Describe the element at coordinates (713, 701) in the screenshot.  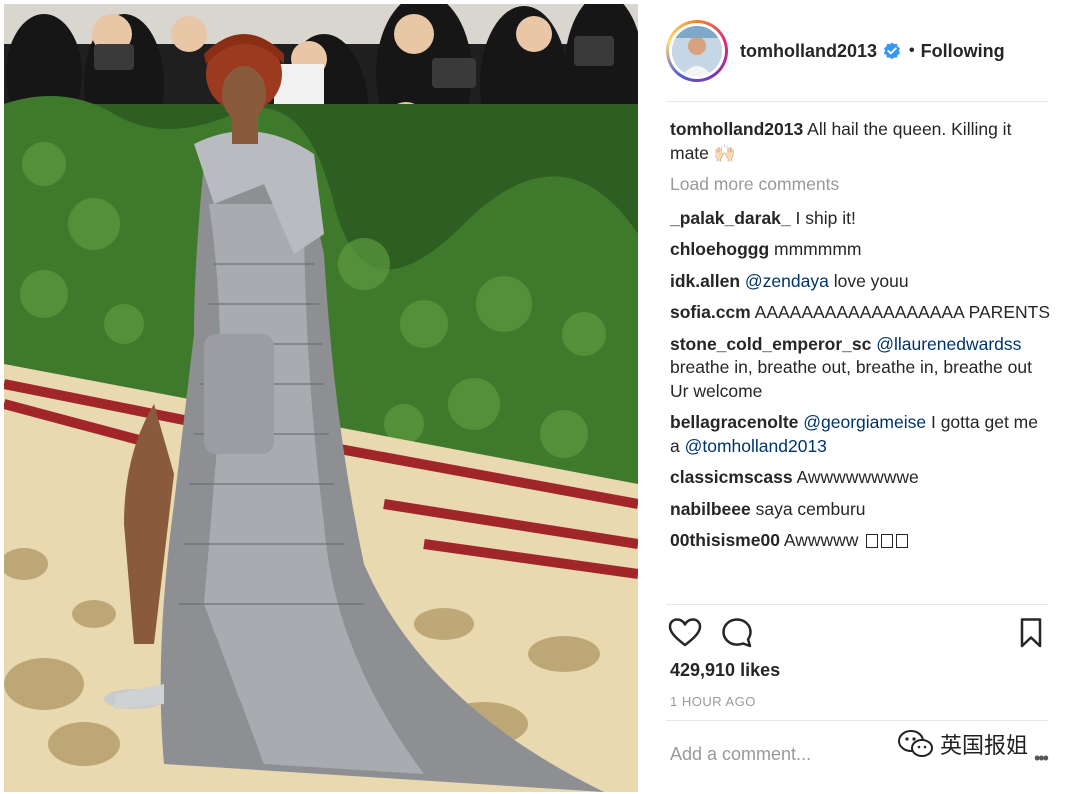
I see `post-timestamp: 1 HOUR AGO` at that location.